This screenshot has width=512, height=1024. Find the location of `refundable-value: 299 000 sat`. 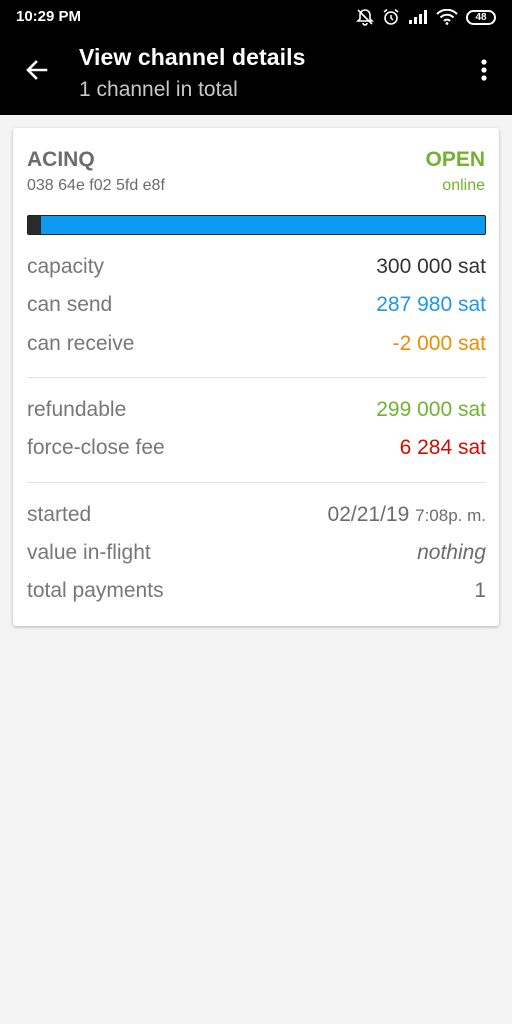

refundable-value: 299 000 sat is located at coordinates (431, 409).